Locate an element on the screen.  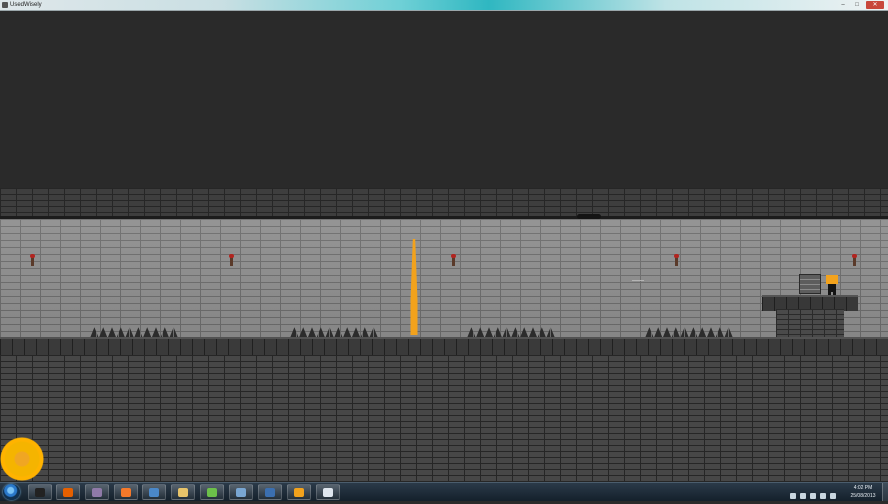
taskbar: 4:02 PM 25/08/2013 is located at coordinates (444, 491).